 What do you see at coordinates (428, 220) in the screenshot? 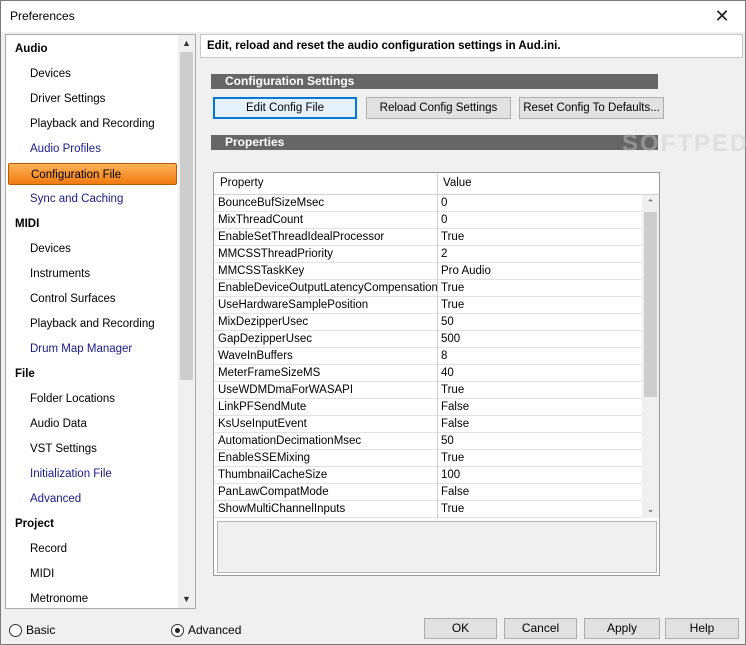
I see `table-row: MixThreadCount 0` at bounding box center [428, 220].